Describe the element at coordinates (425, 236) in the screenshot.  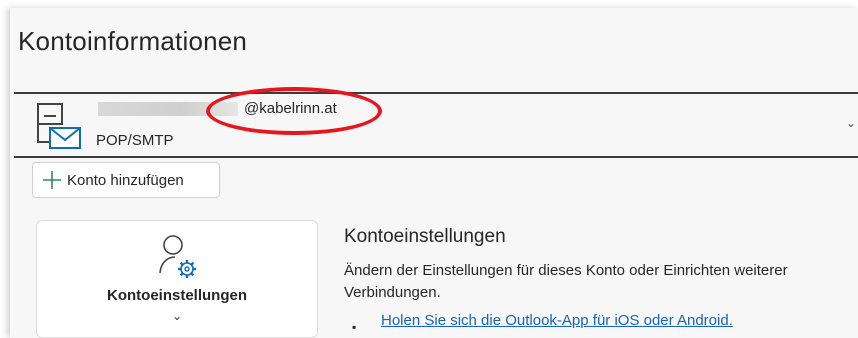
I see `section-heading: Kontoeinstellungen` at that location.